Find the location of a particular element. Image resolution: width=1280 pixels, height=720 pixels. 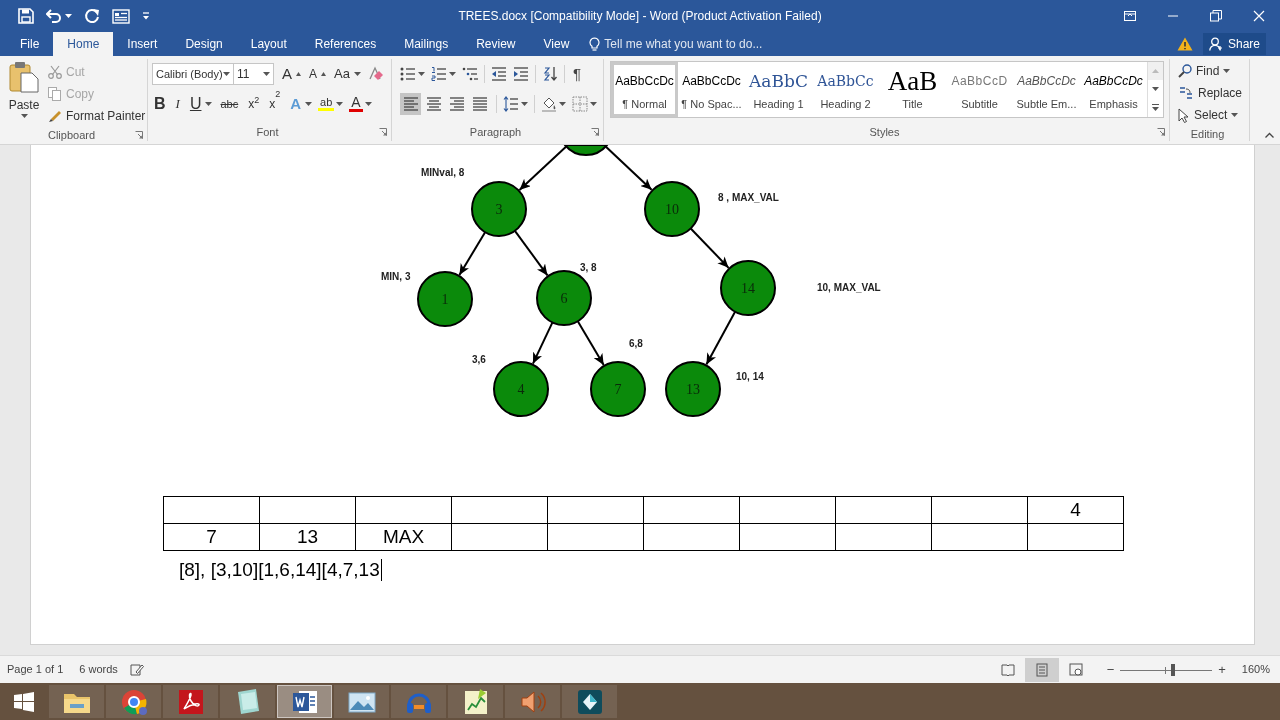

lightbulb-icon is located at coordinates (595, 44).